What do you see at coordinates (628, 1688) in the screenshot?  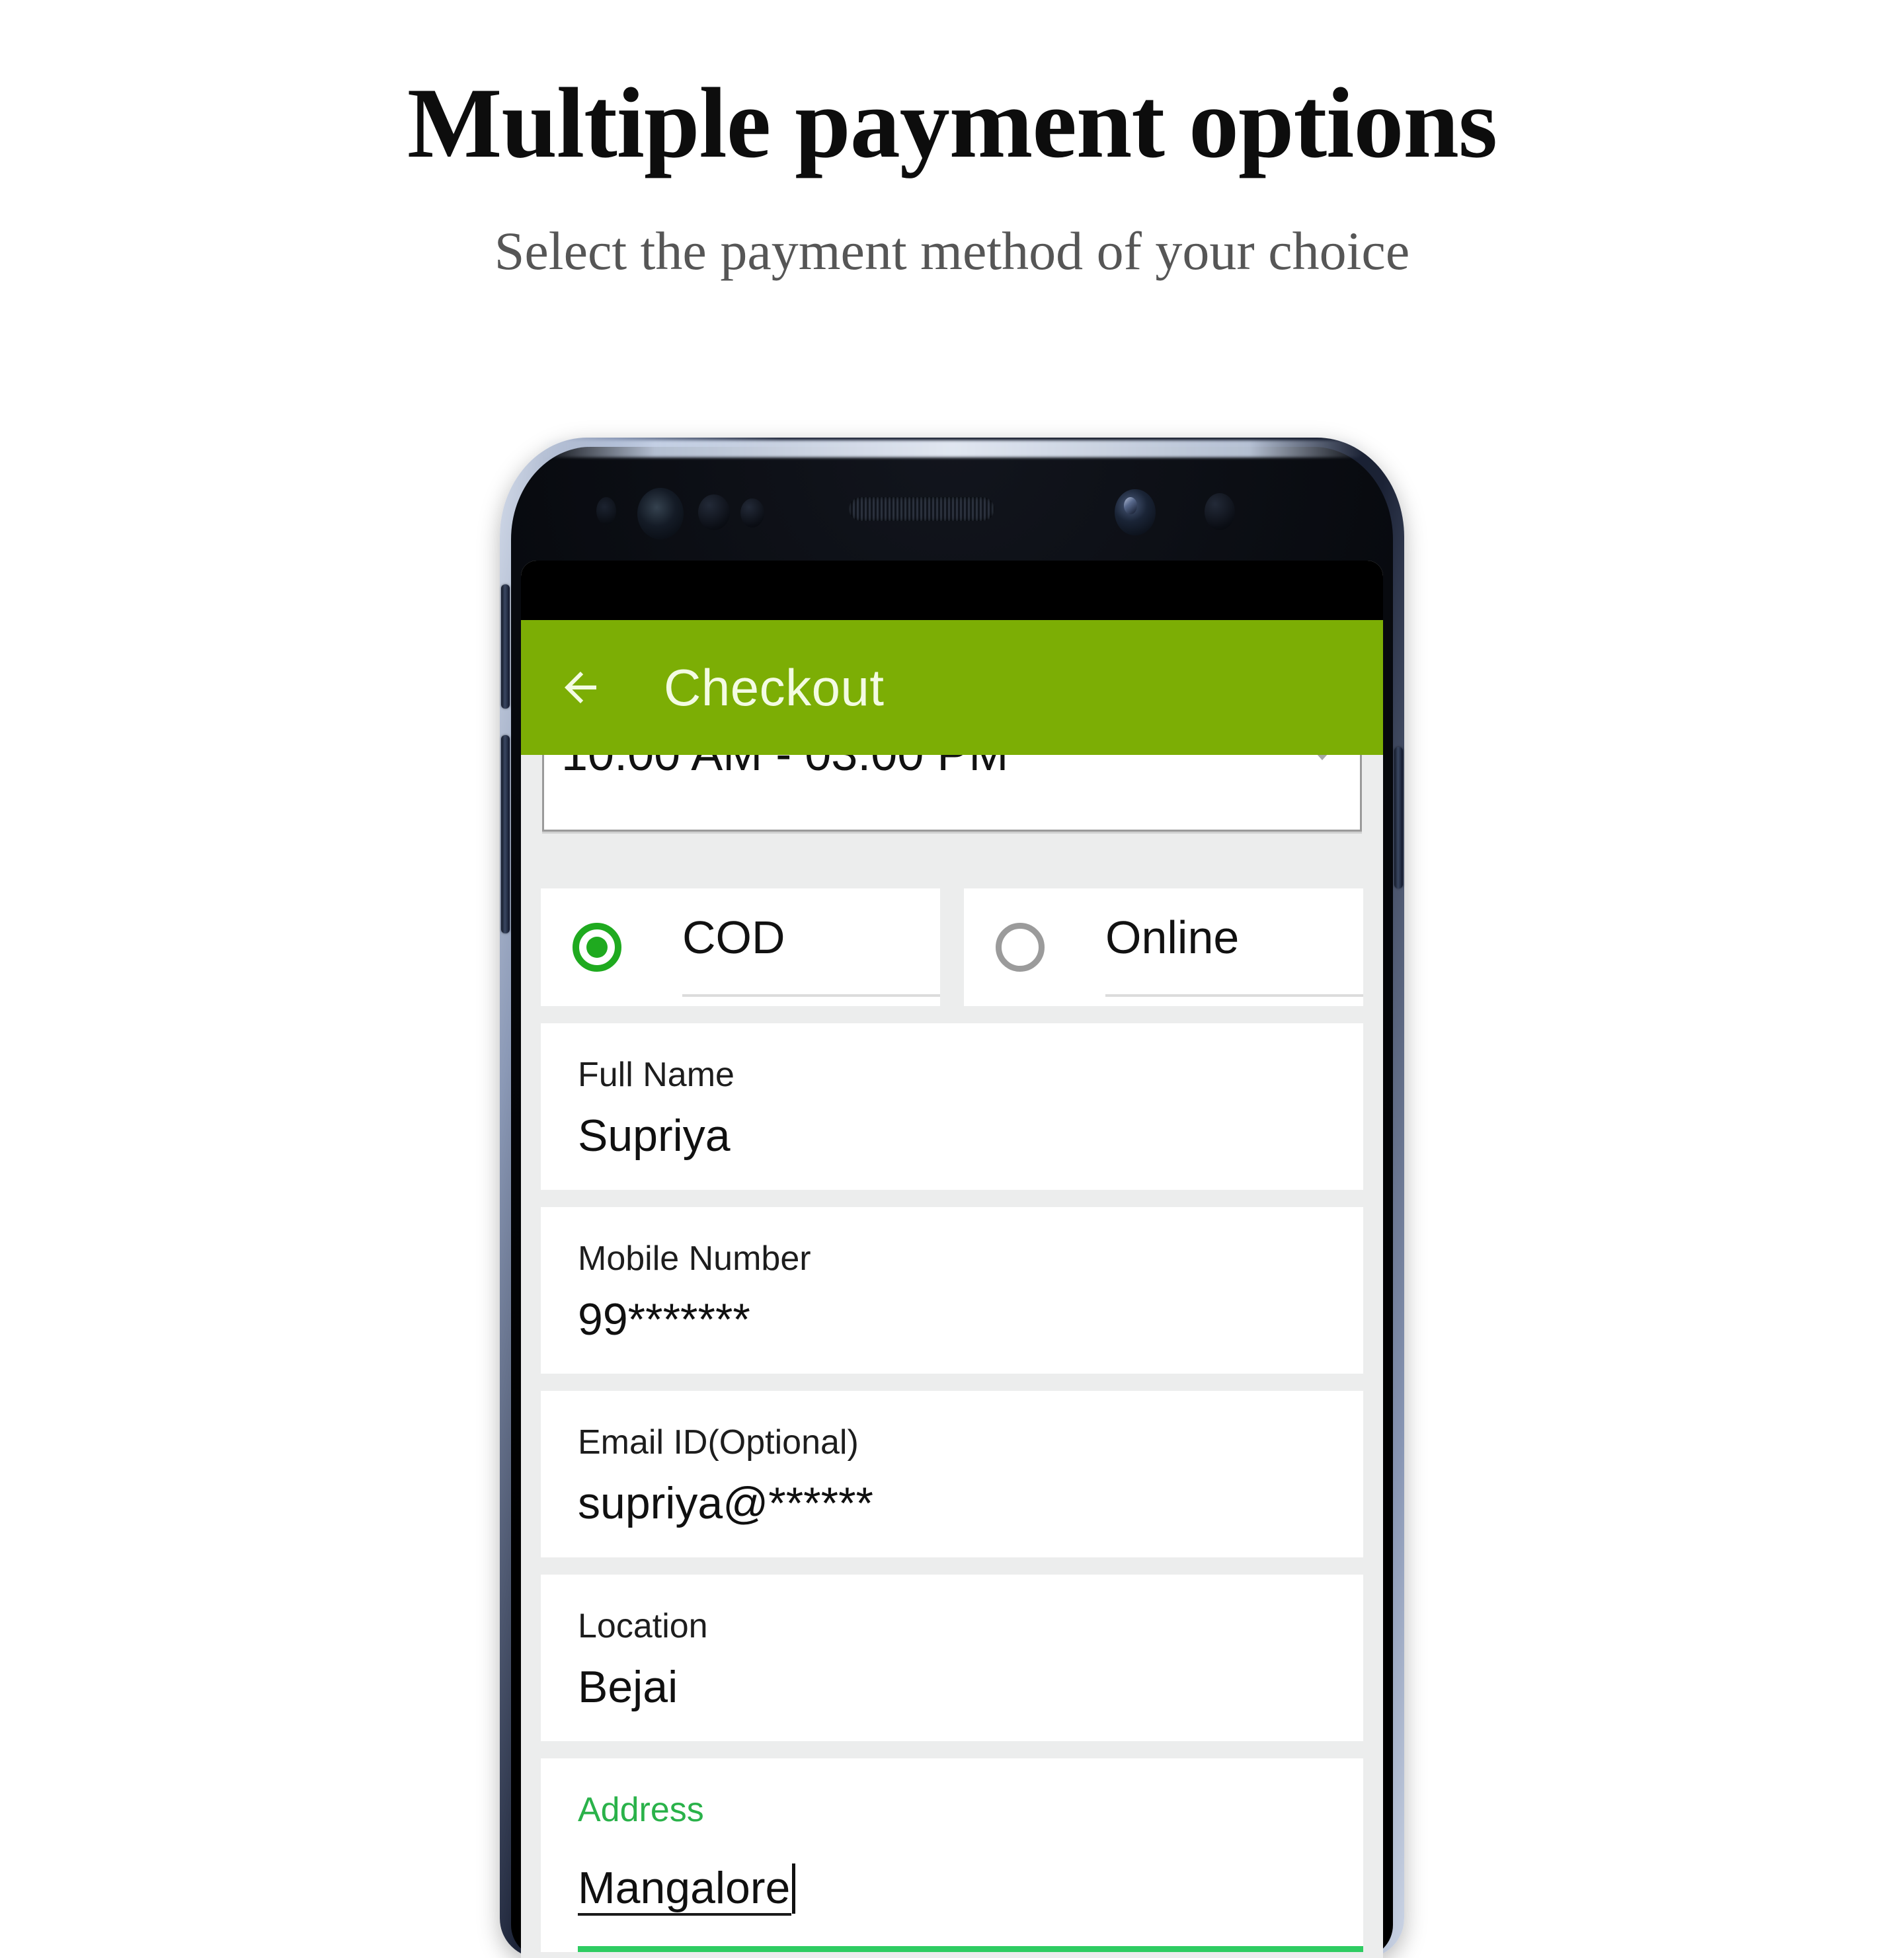 I see `field-location-value: Bejai` at bounding box center [628, 1688].